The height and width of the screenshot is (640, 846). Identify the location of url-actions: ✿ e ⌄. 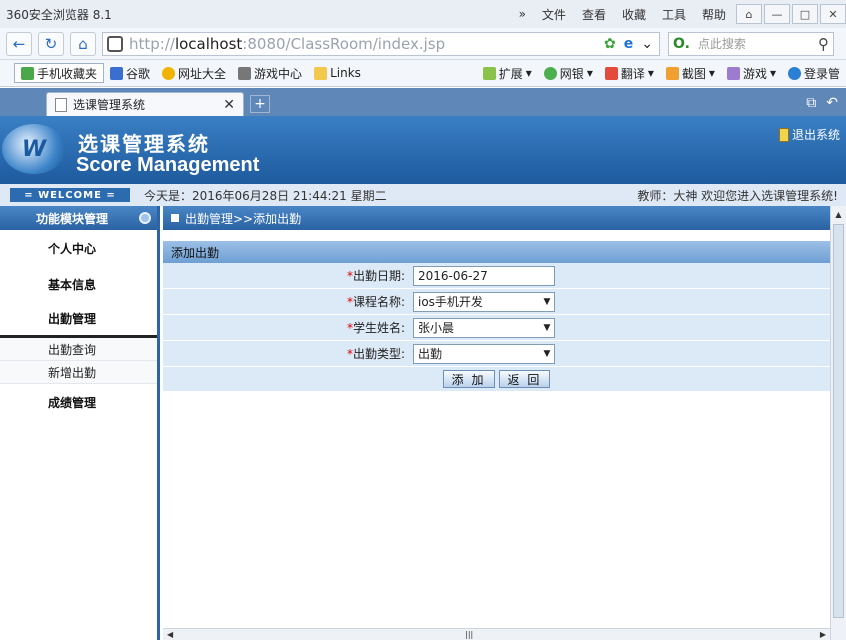
(631, 44).